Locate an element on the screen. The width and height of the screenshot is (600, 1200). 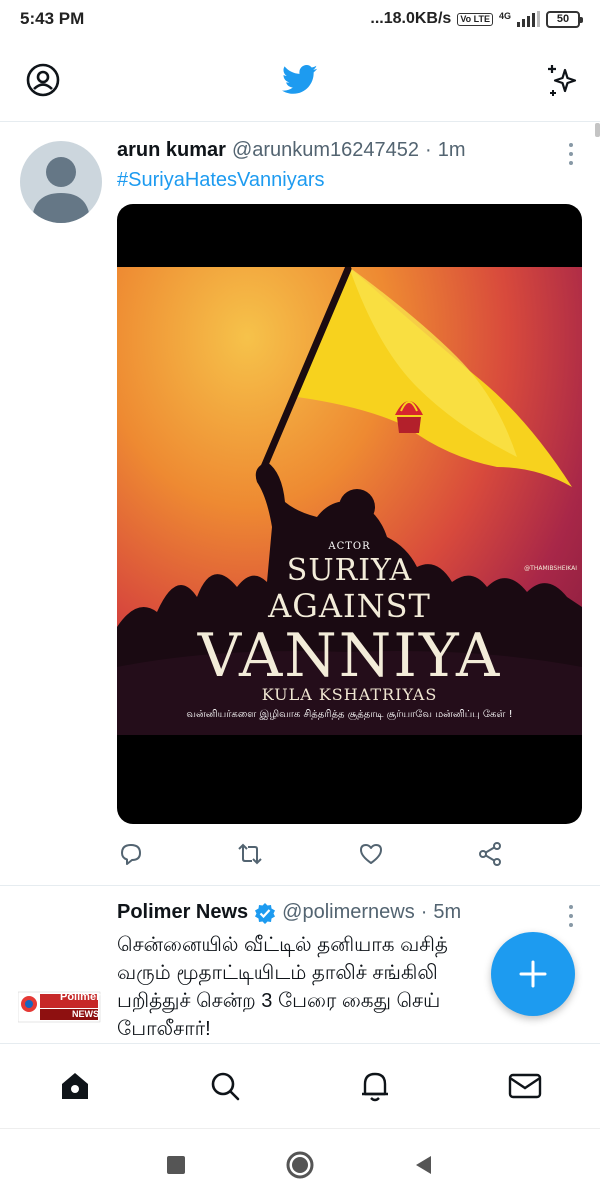
recents-square-icon is located at coordinates (176, 1165).